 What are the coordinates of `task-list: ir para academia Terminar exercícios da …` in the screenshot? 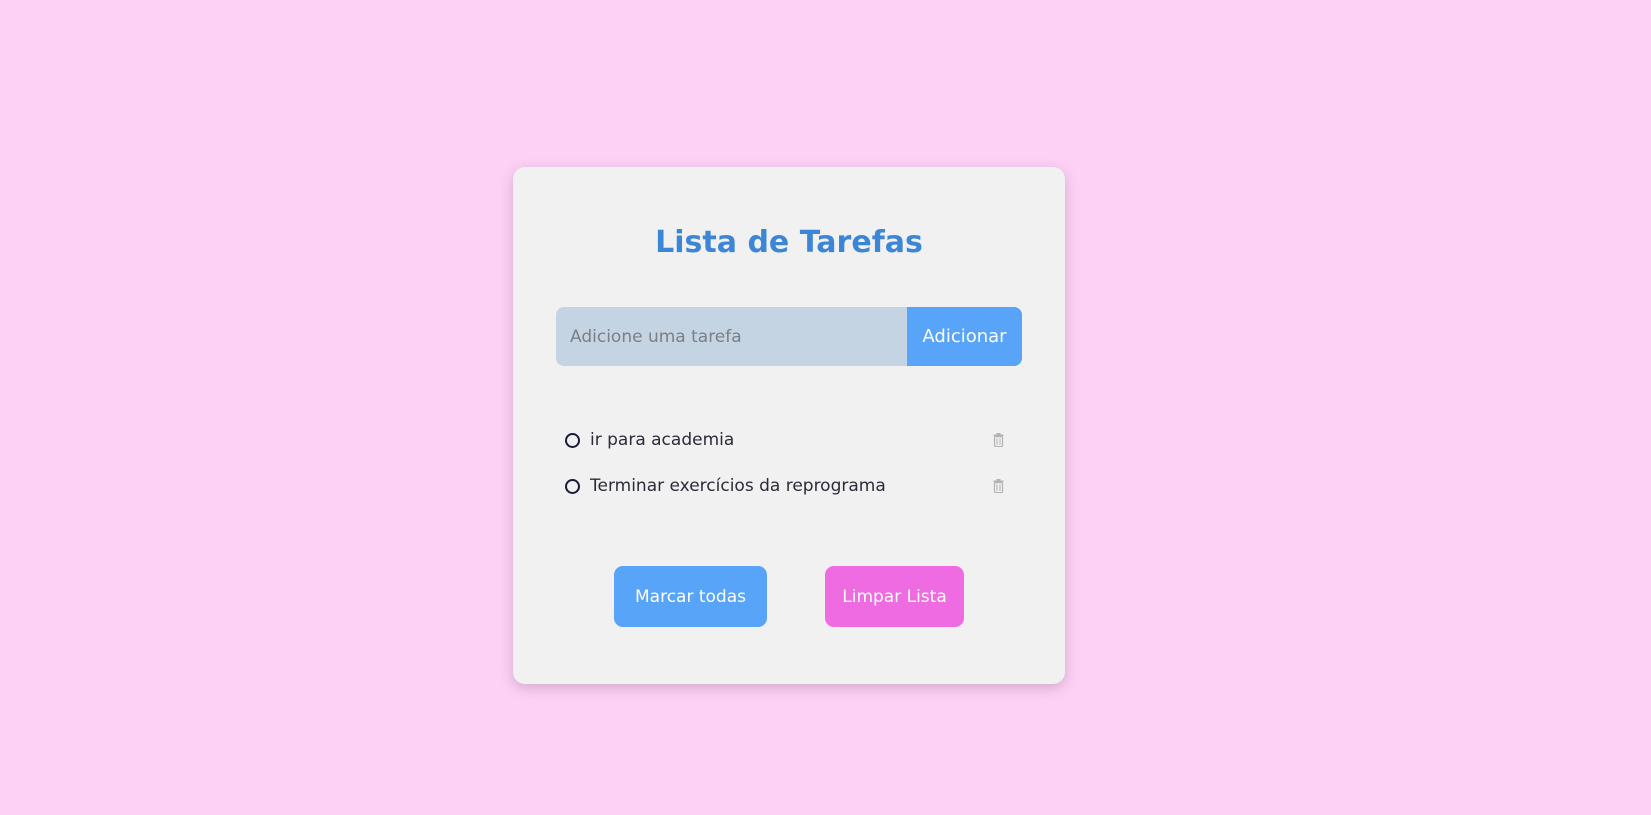 It's located at (786, 463).